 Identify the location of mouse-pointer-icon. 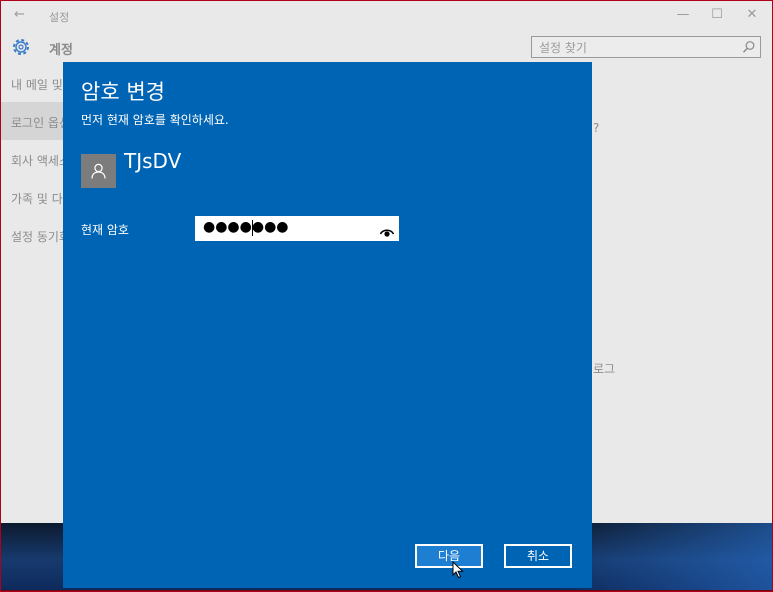
(458, 571).